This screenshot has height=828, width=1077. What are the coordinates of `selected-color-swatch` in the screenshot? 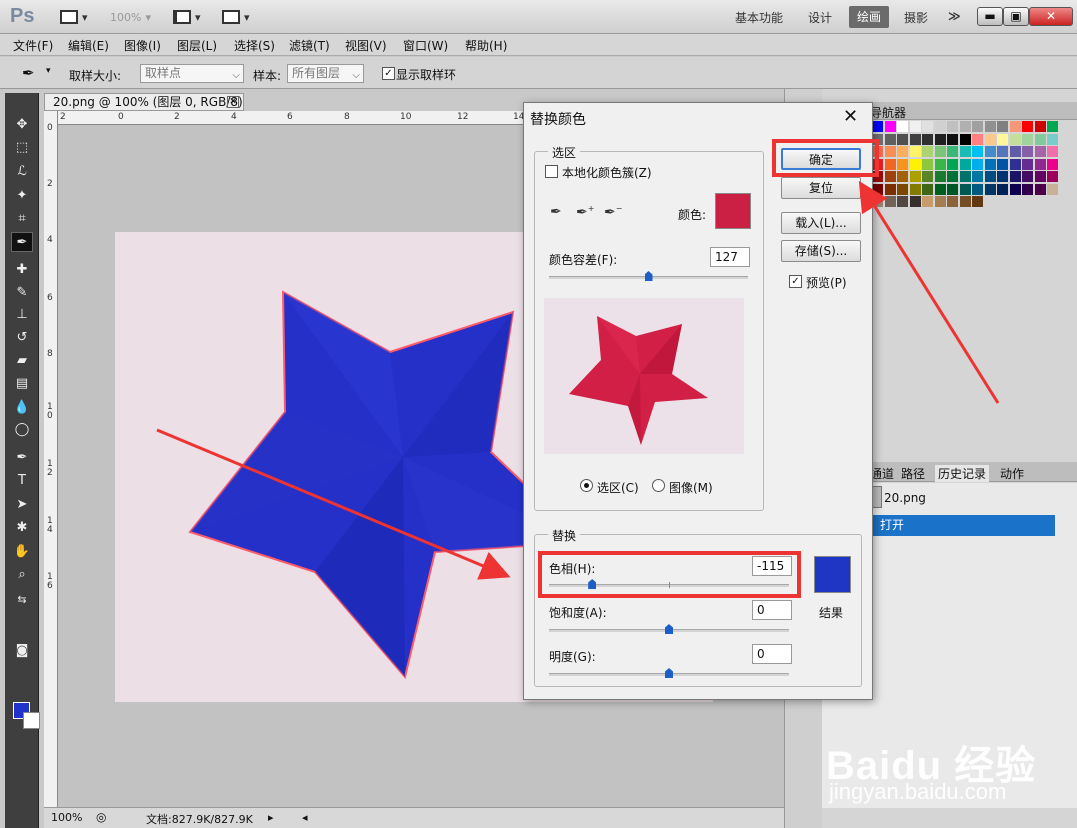 It's located at (733, 211).